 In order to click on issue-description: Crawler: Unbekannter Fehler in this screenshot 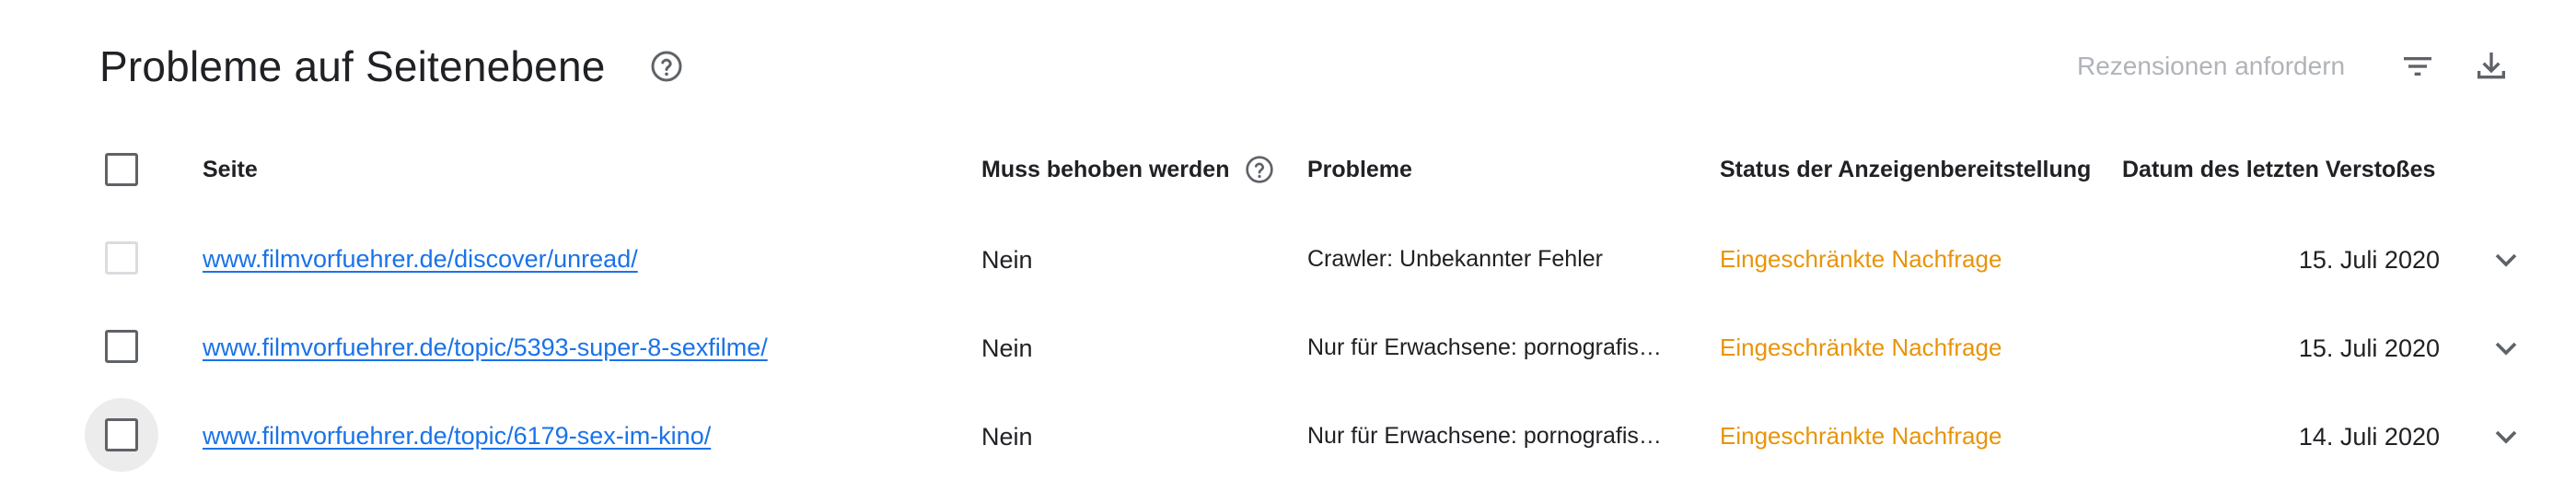, I will do `click(1455, 259)`.